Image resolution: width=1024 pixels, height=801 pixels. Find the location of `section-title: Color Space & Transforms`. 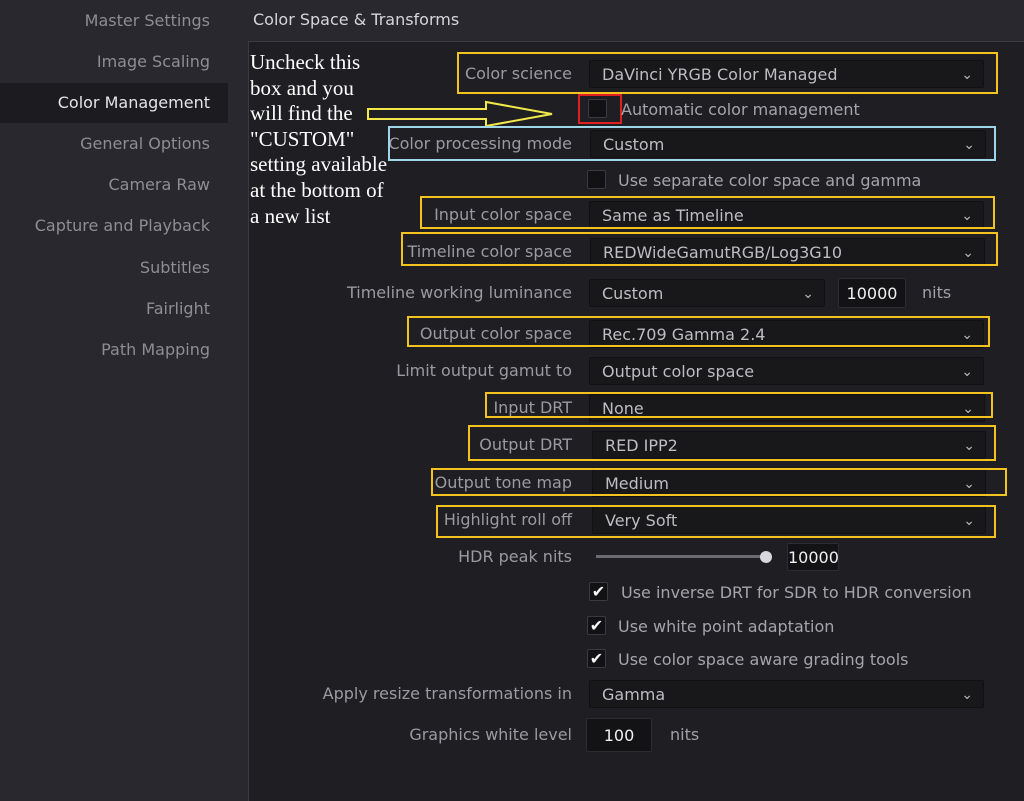

section-title: Color Space & Transforms is located at coordinates (356, 19).